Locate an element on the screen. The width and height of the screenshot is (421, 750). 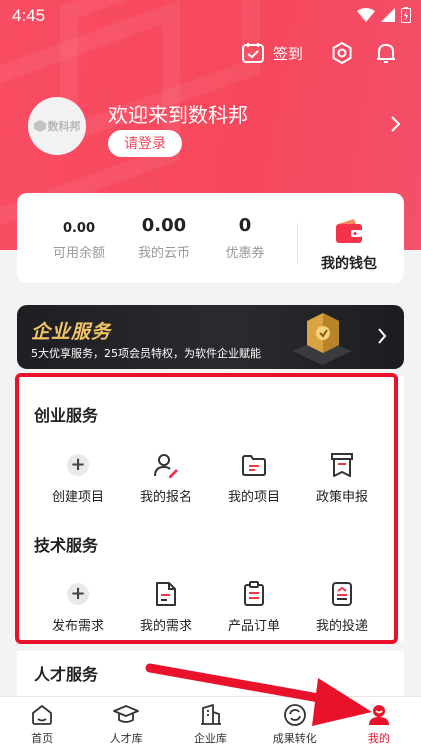
banner-subtitle: 5大优享服务，25项会员特权，为软件企业赋能 is located at coordinates (146, 353).